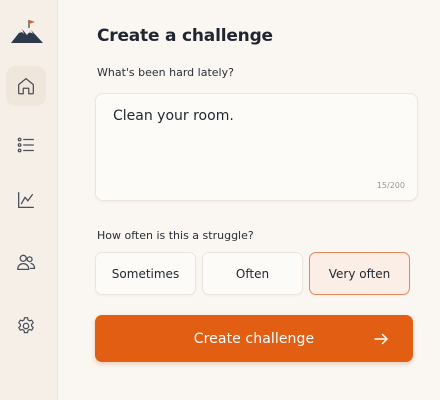 This screenshot has height=400, width=440. Describe the element at coordinates (359, 273) in the screenshot. I see `frequency-option-very-often: Very often` at that location.